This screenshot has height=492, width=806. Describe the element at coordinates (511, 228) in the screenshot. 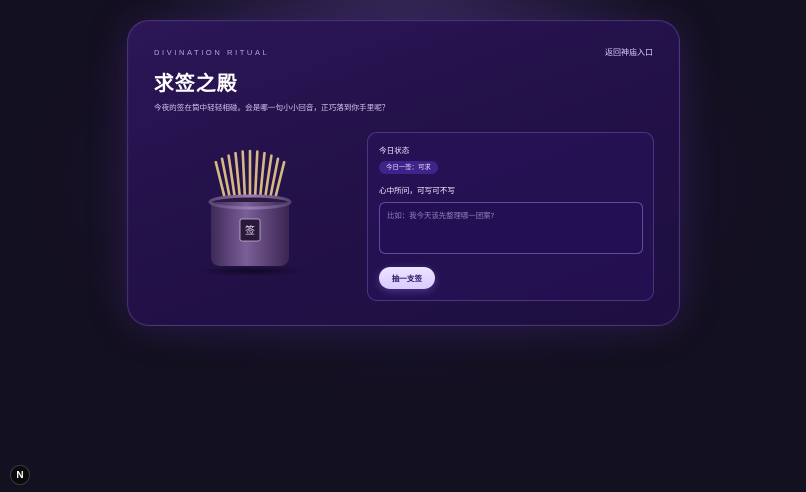

I see `wish-input` at that location.